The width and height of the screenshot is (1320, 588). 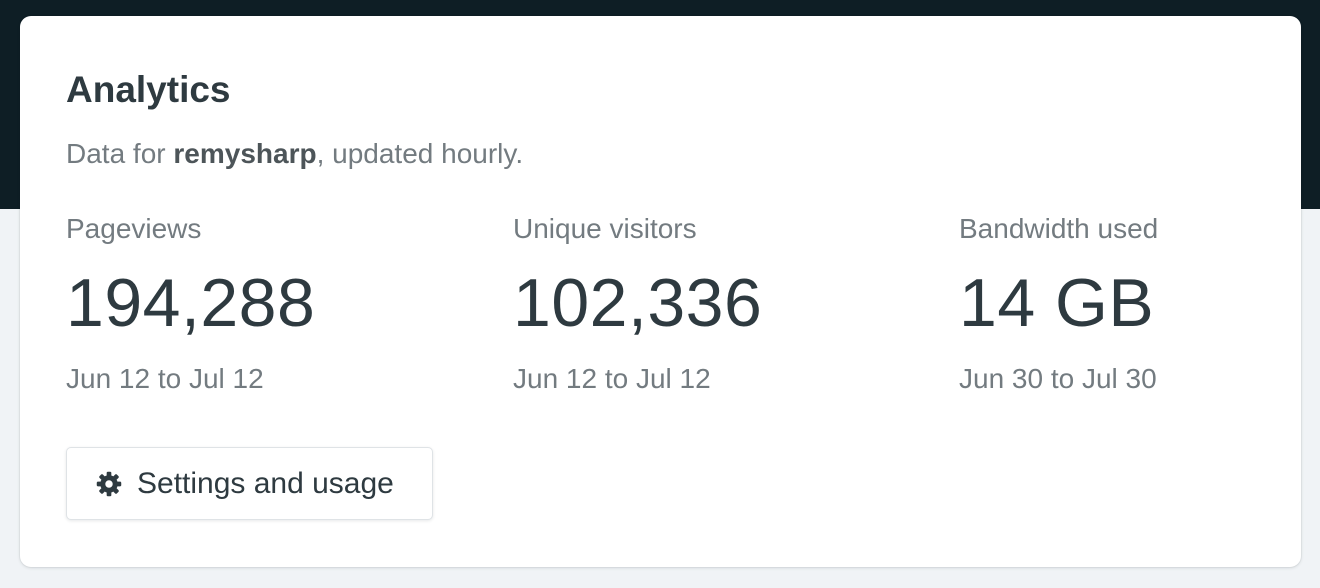 What do you see at coordinates (191, 303) in the screenshot?
I see `stat-value: 194,288` at bounding box center [191, 303].